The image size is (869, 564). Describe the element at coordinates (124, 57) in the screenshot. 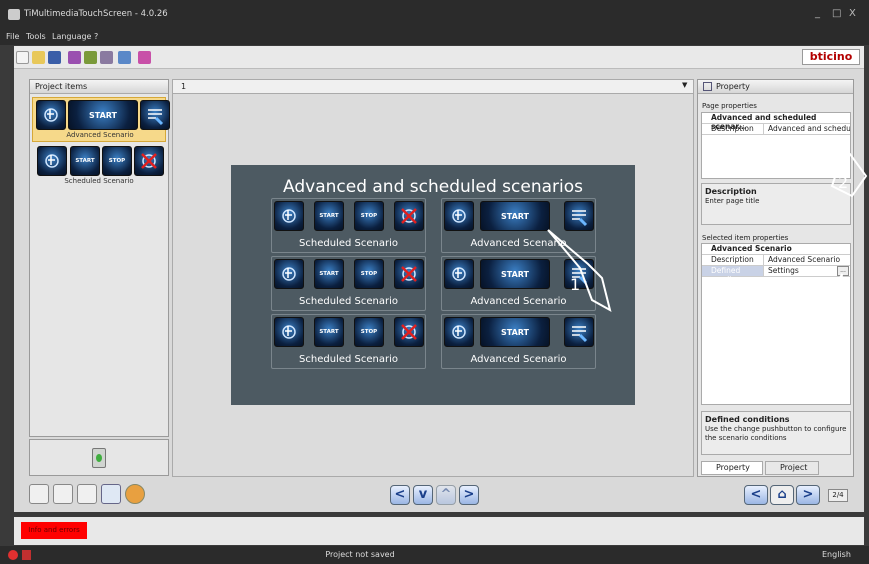

I see `device-icon` at that location.